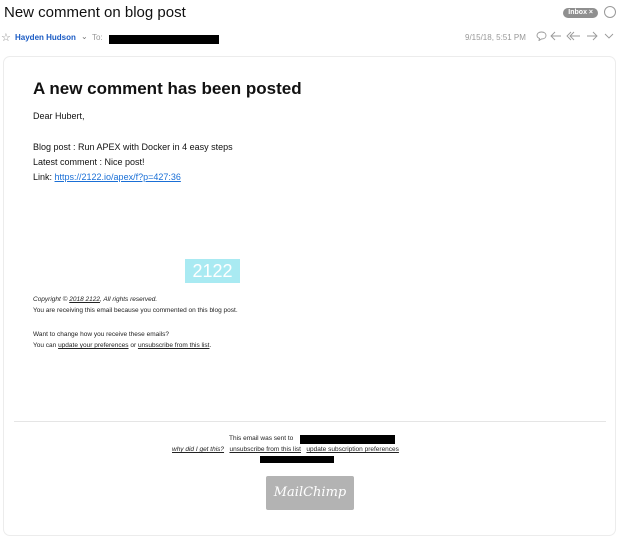 This screenshot has width=620, height=540. What do you see at coordinates (297, 459) in the screenshot?
I see `redacted-address-line` at bounding box center [297, 459].